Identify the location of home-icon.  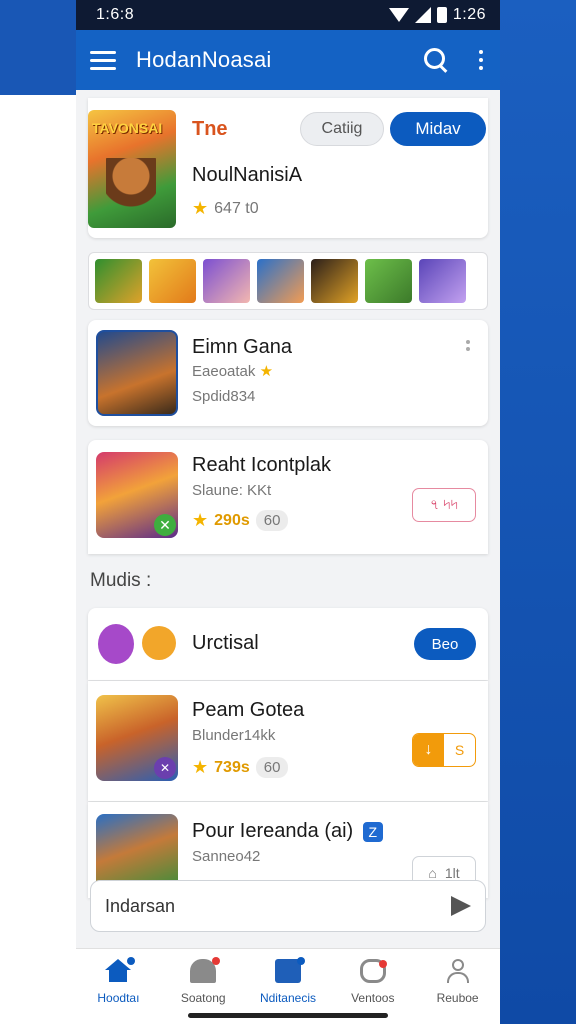
(120, 970).